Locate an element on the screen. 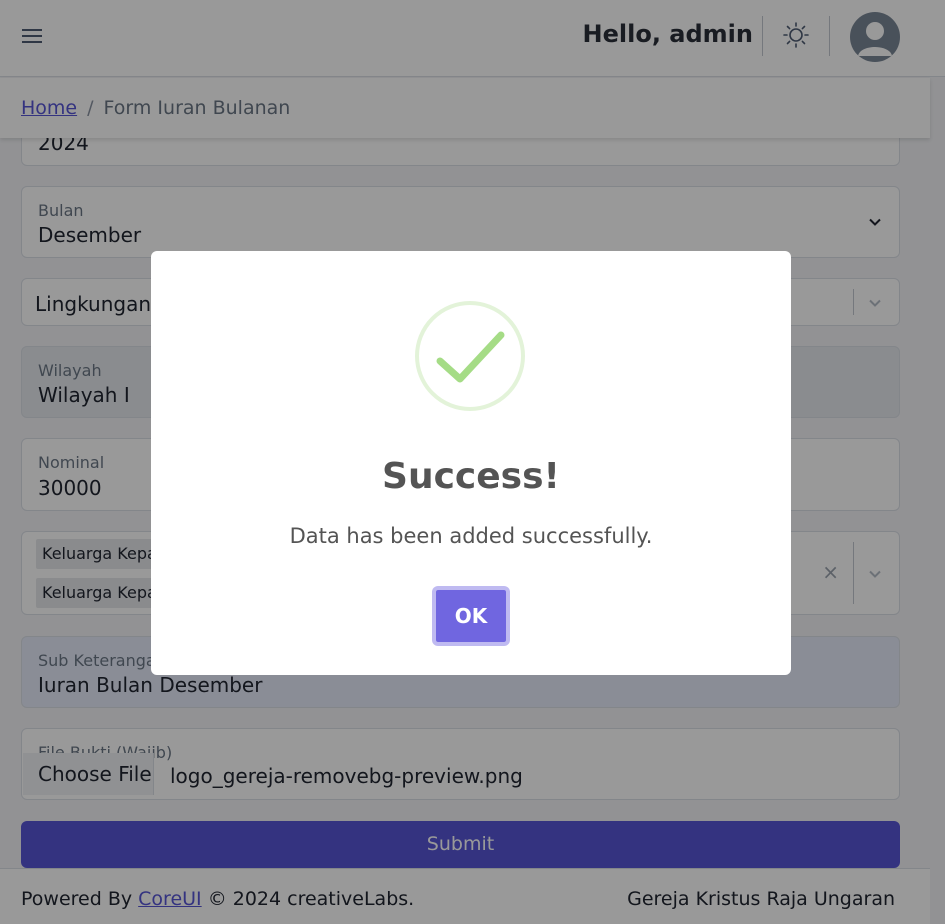  success-check-icon is located at coordinates (470, 356).